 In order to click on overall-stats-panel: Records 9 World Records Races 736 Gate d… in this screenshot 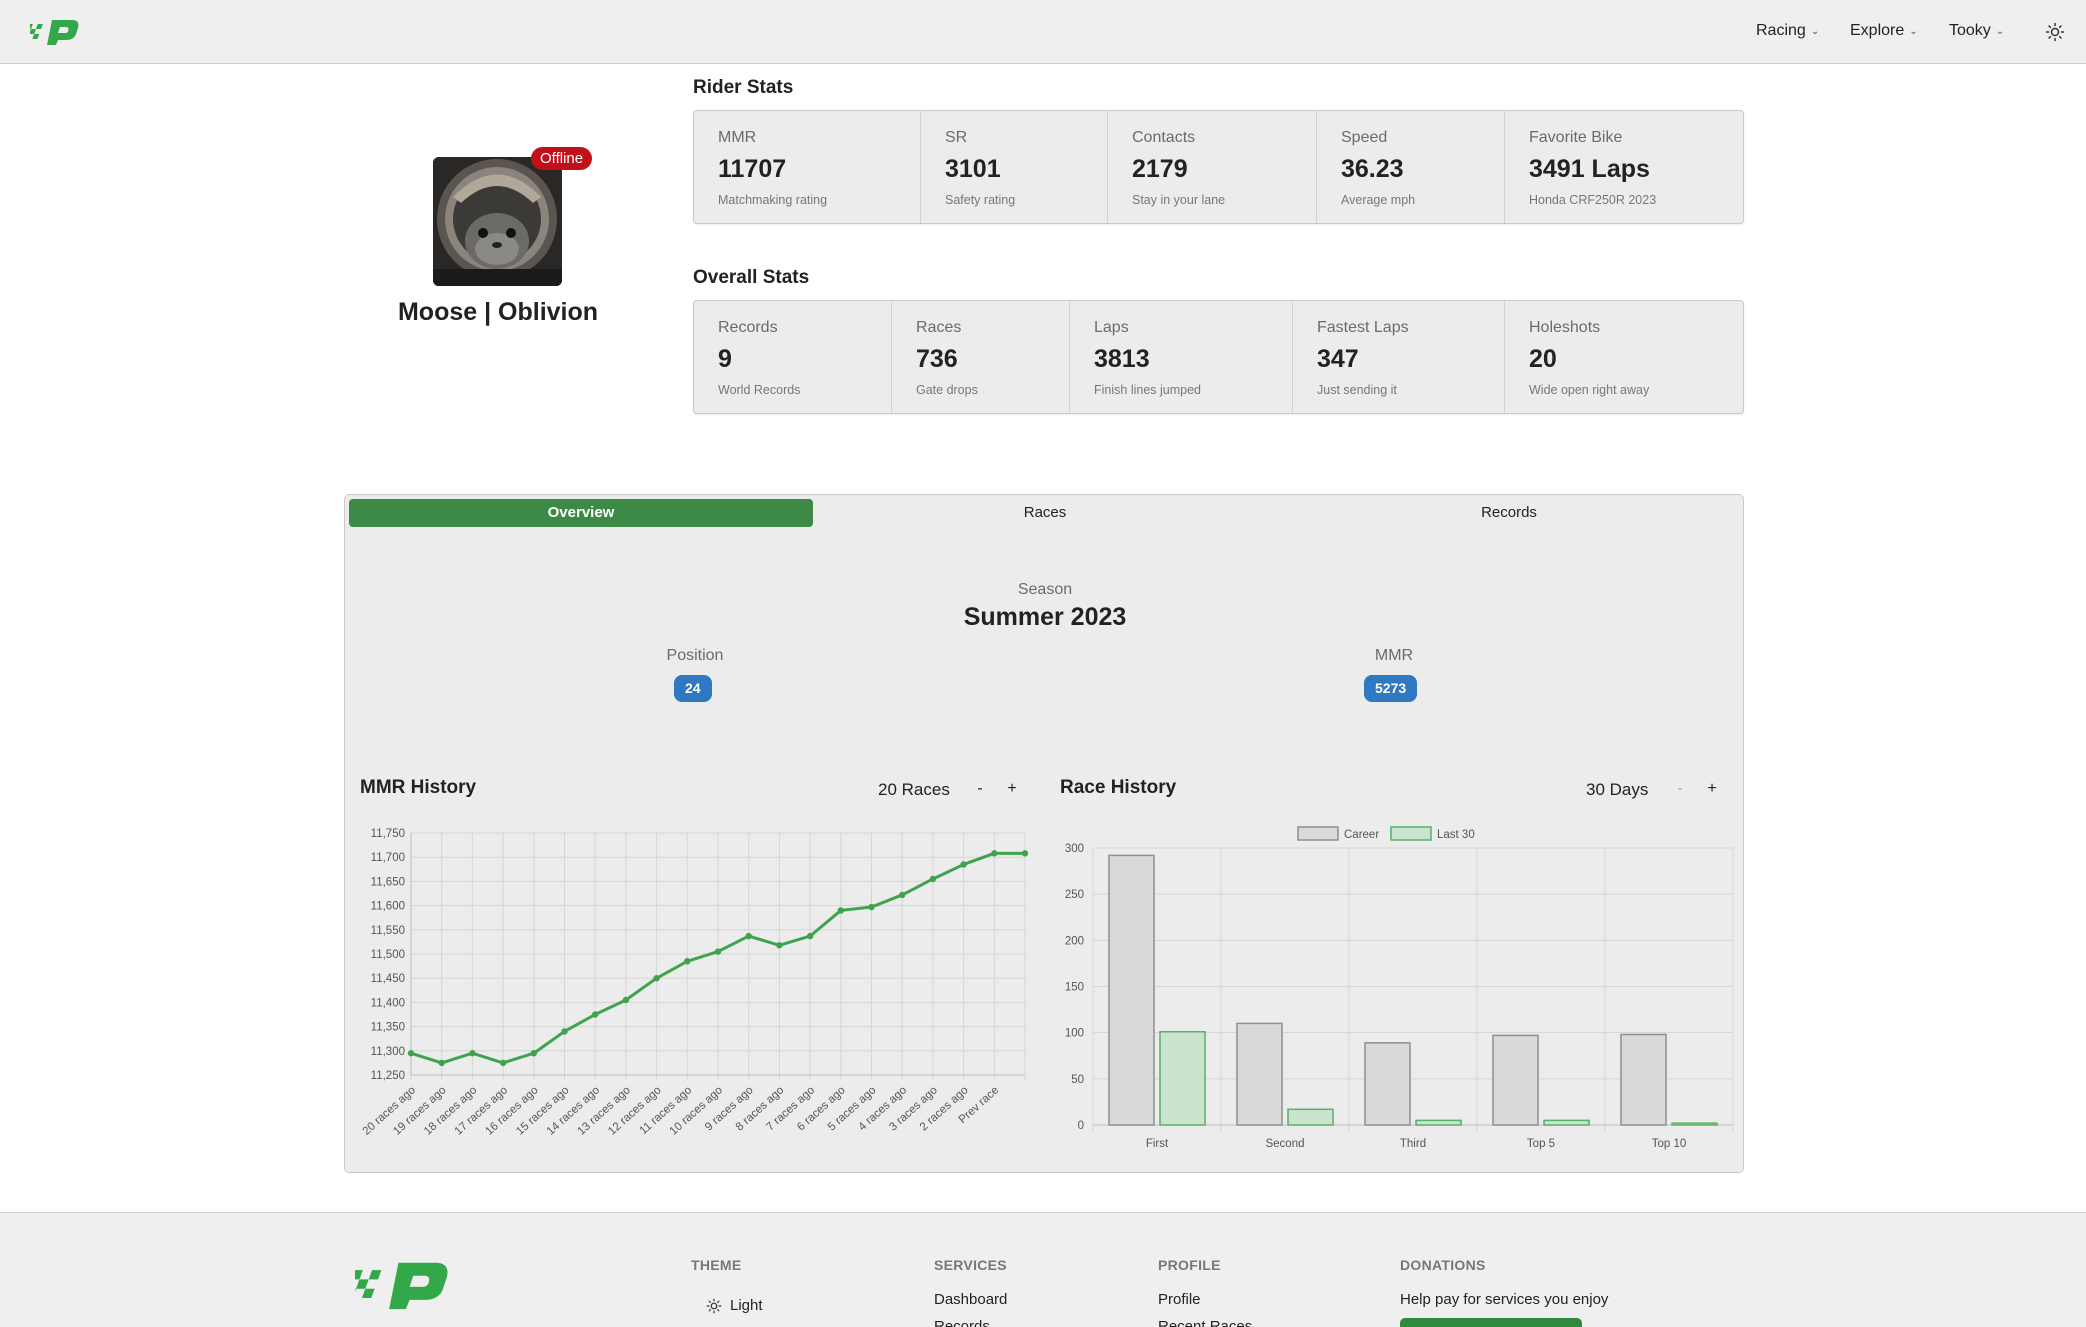, I will do `click(1218, 357)`.